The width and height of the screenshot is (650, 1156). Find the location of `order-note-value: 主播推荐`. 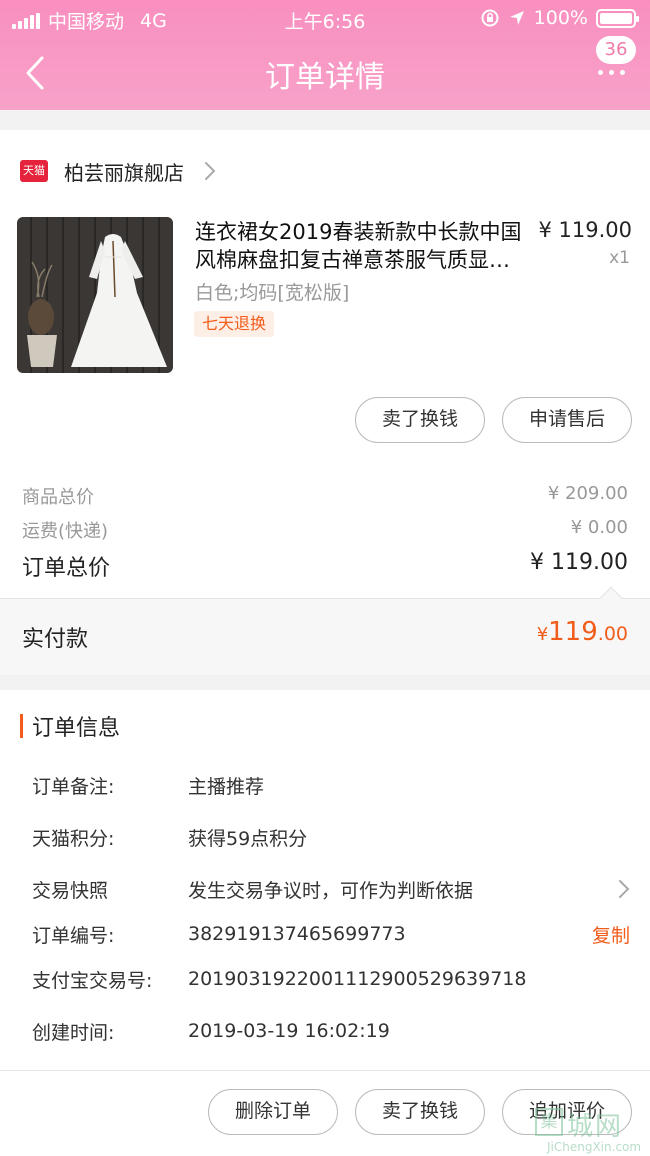

order-note-value: 主播推荐 is located at coordinates (226, 786).